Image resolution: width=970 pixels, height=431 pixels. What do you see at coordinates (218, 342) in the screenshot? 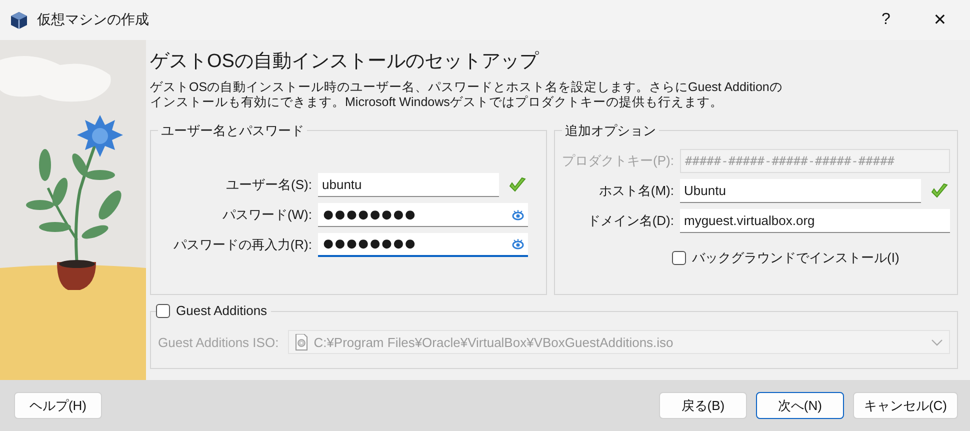
I see `field-label: Guest Additions ISO:` at bounding box center [218, 342].